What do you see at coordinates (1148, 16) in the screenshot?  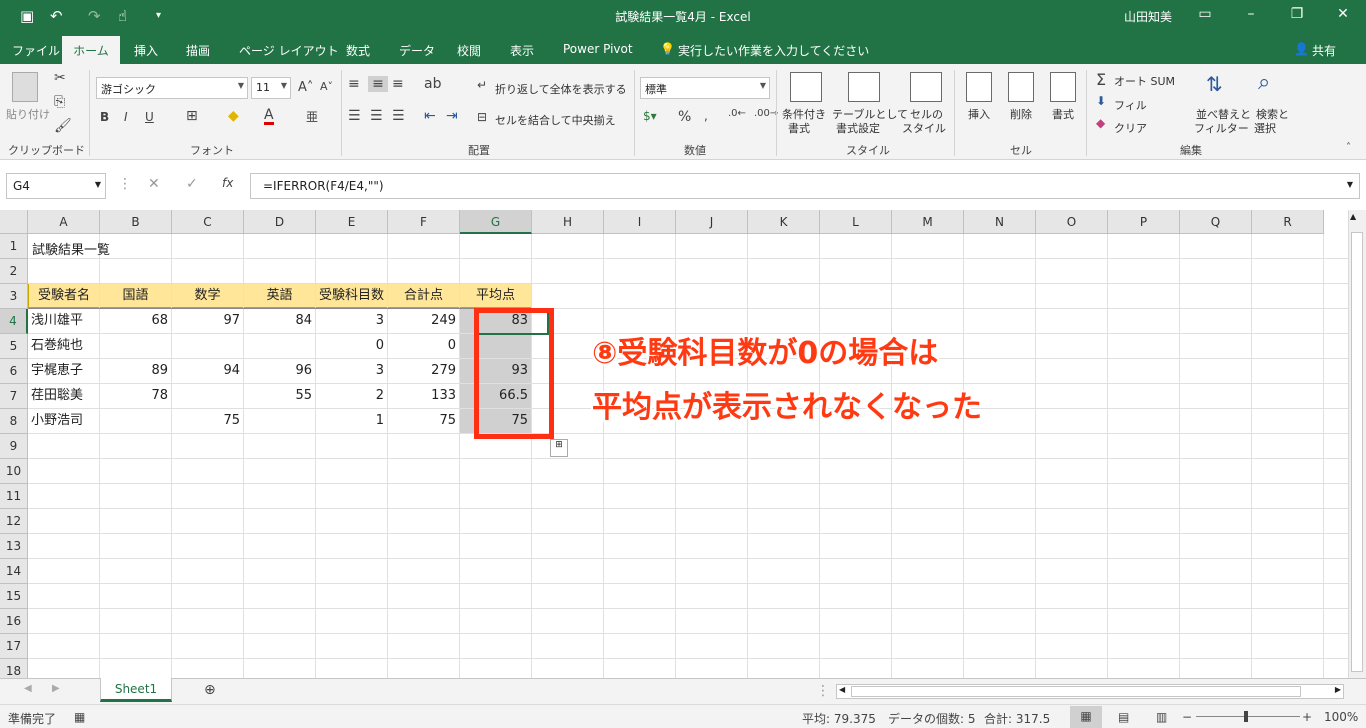 I see `user-name: 山田知美` at bounding box center [1148, 16].